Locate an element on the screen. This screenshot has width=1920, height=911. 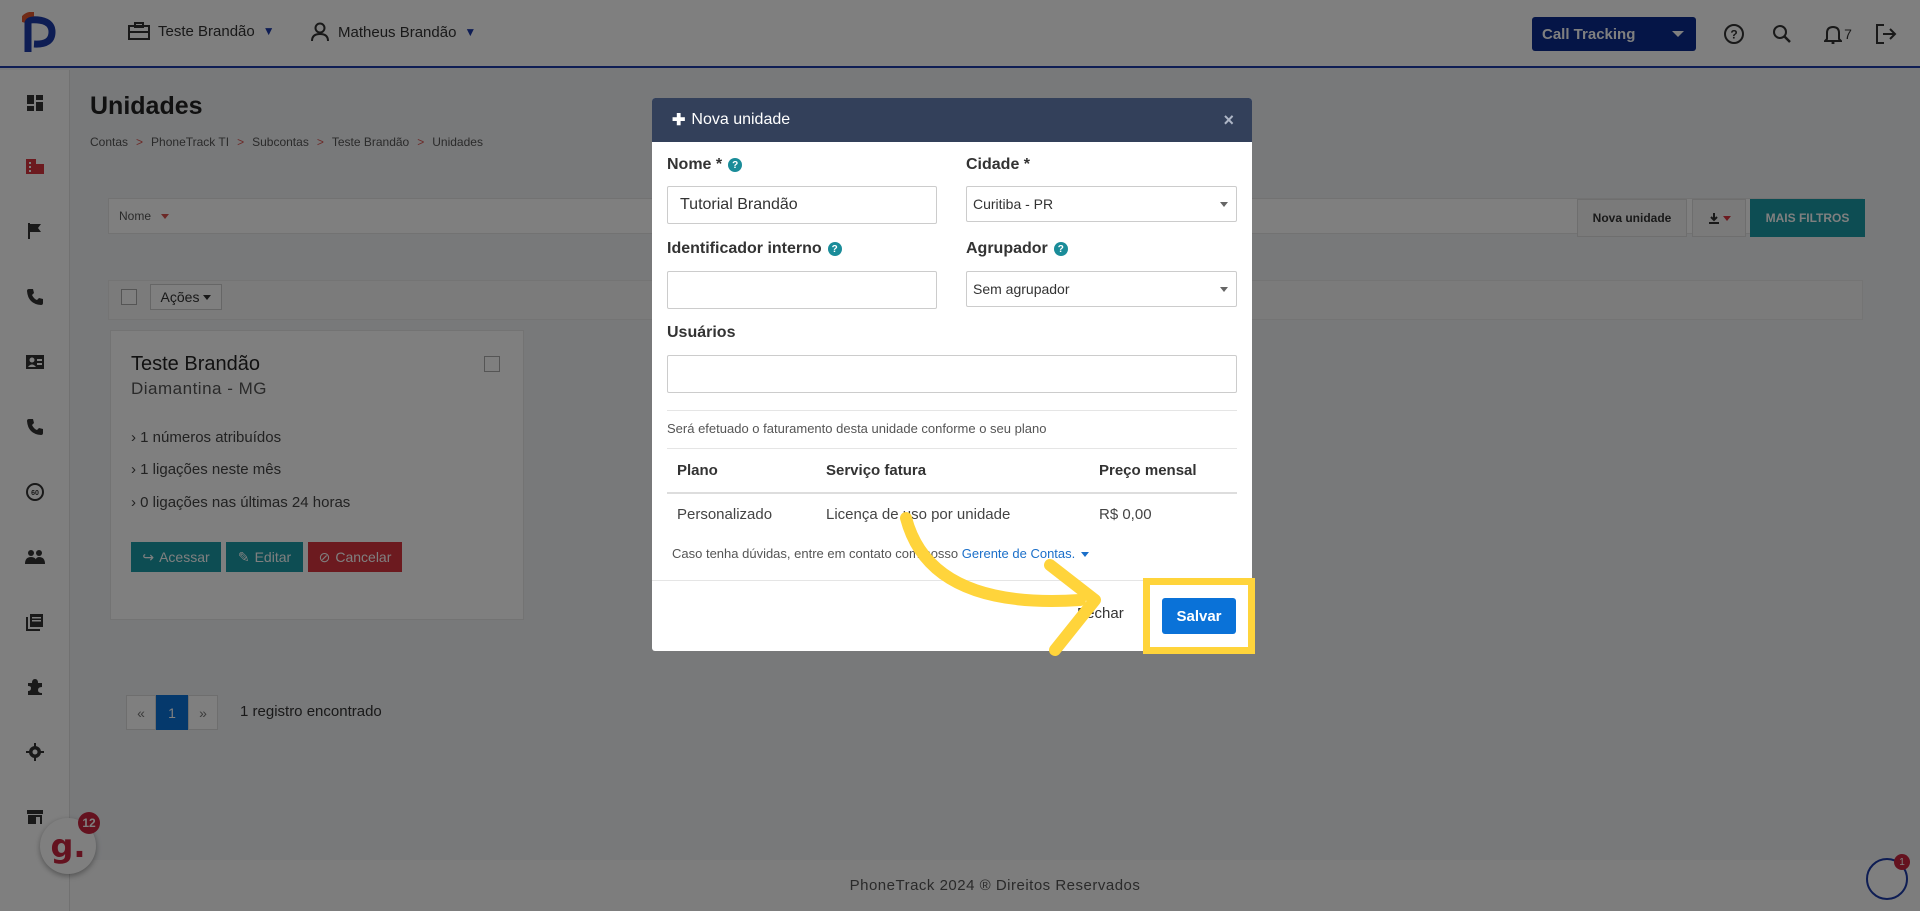
name-label-text: Nome * is located at coordinates (695, 164).